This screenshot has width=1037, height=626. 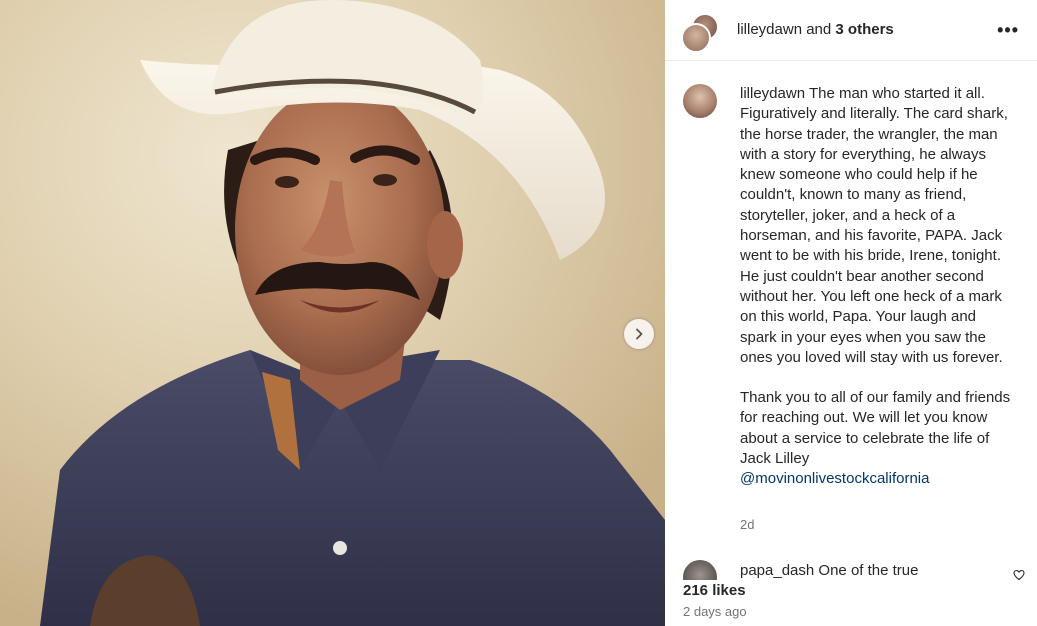 I want to click on heart-icon, so click(x=1019, y=575).